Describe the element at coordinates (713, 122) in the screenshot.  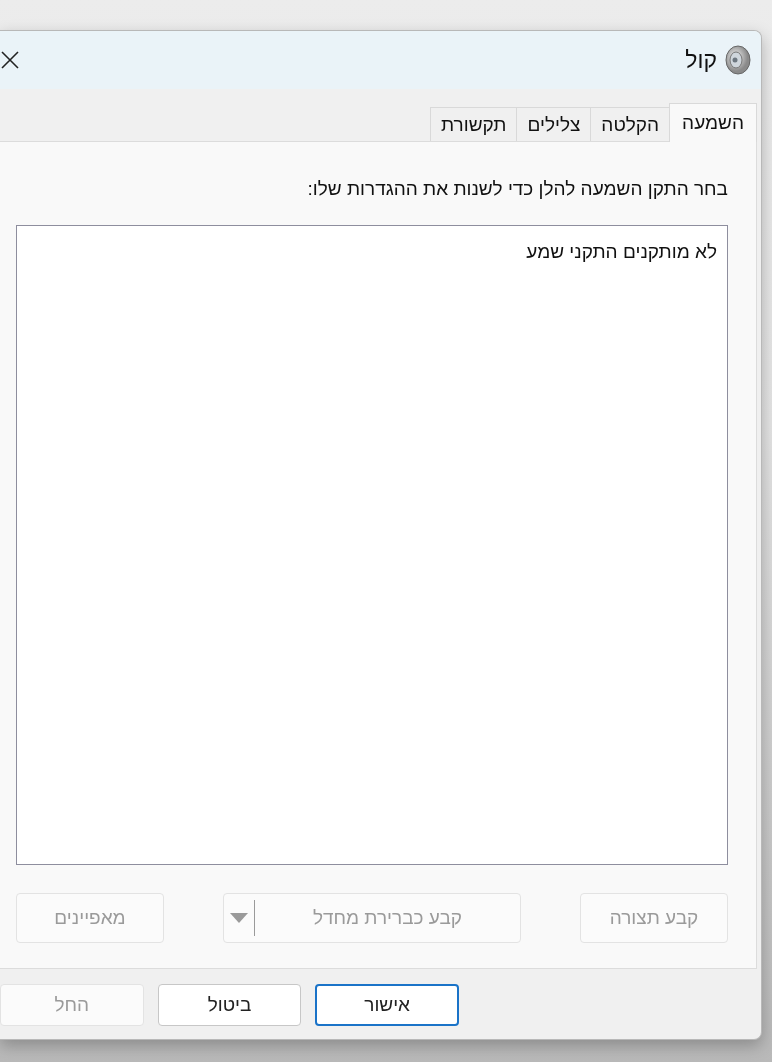
I see `tab: השמעה` at that location.